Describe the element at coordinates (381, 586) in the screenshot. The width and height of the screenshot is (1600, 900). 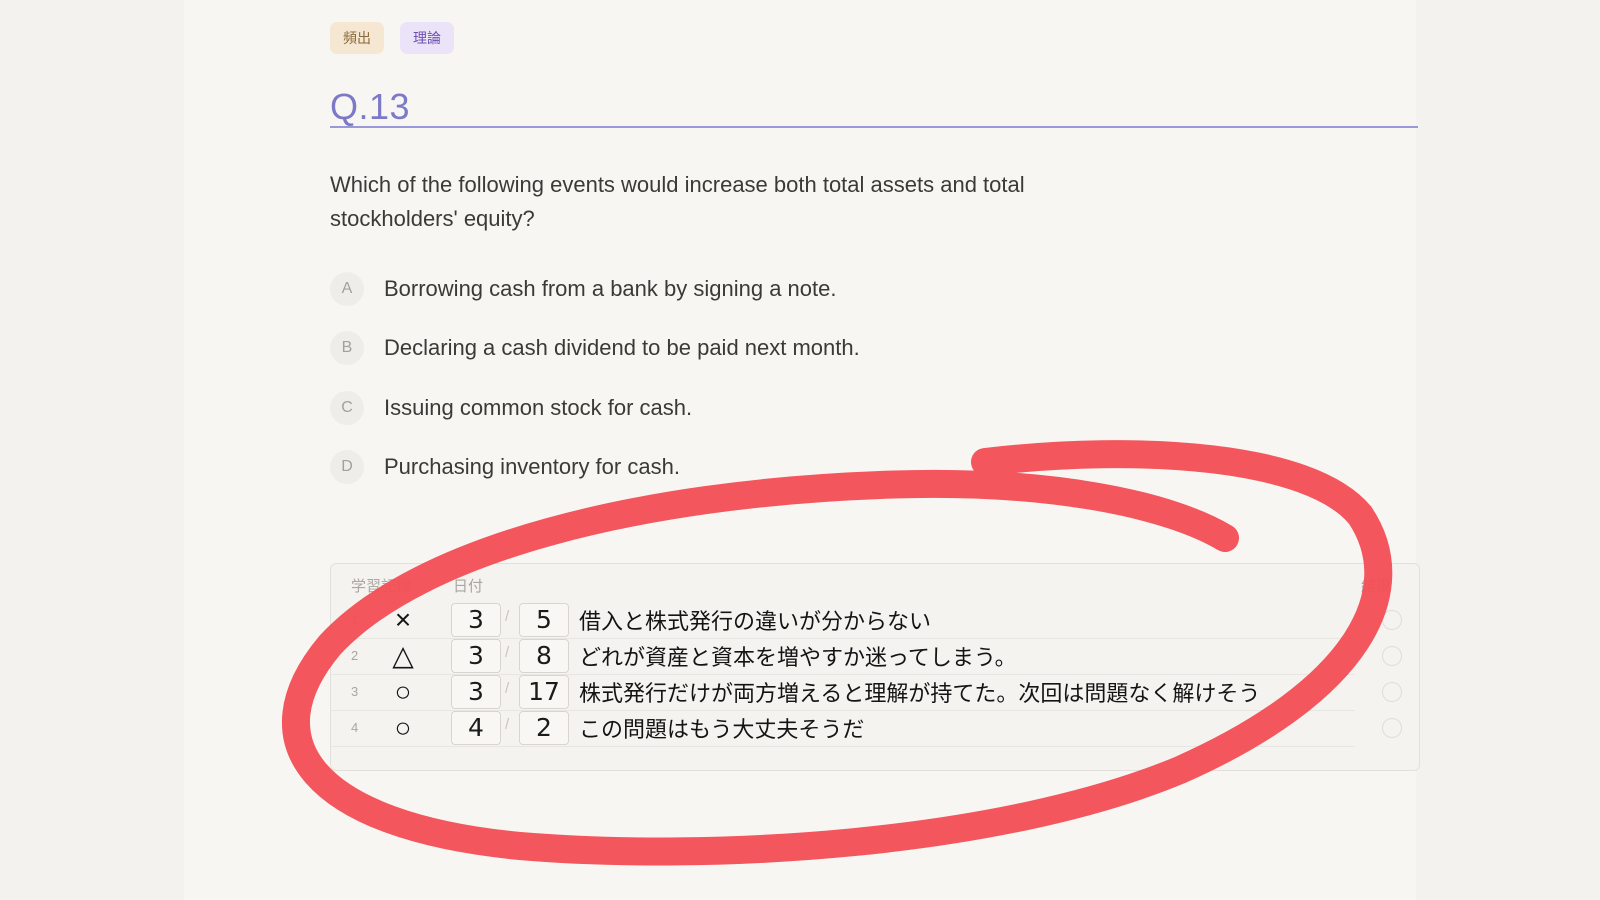
I see `header-record: 学習記録` at that location.